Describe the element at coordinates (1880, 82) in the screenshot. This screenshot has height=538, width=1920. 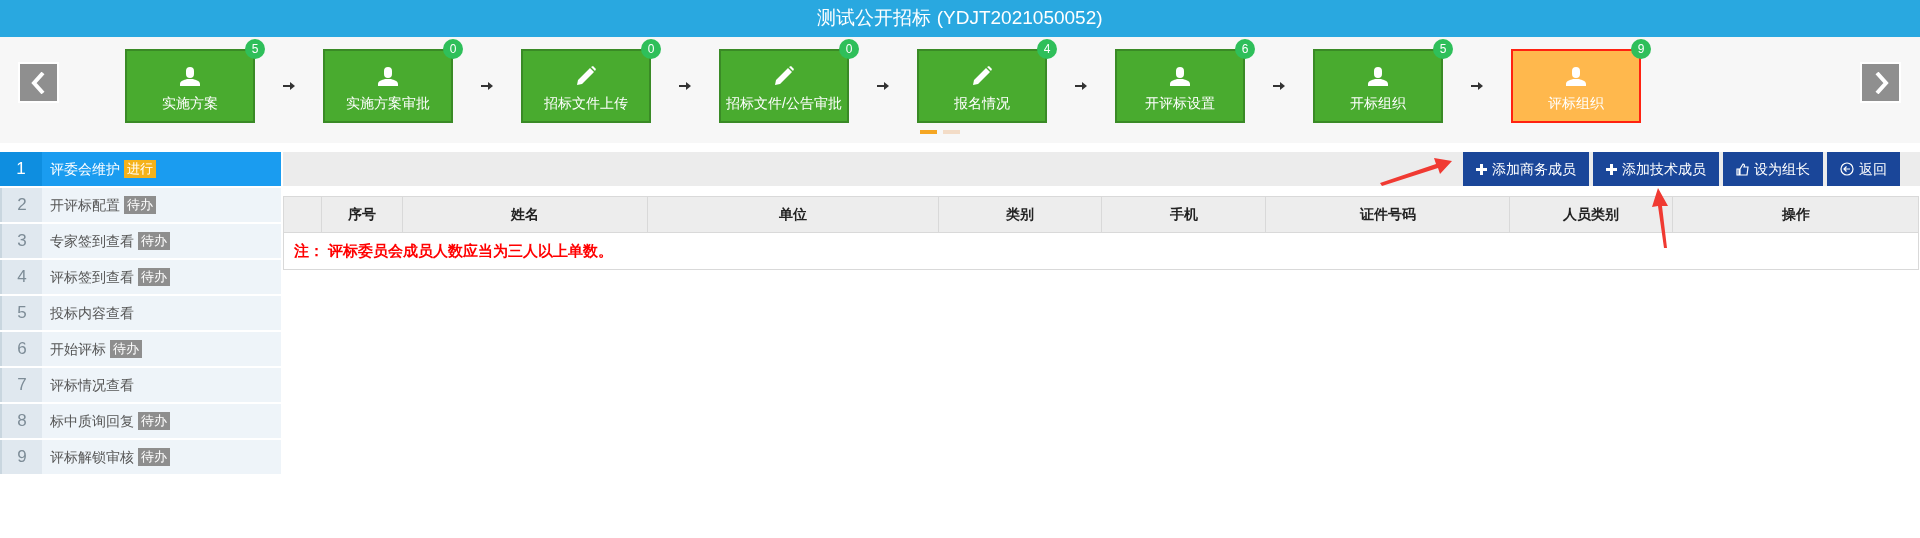
I see `next-button` at that location.